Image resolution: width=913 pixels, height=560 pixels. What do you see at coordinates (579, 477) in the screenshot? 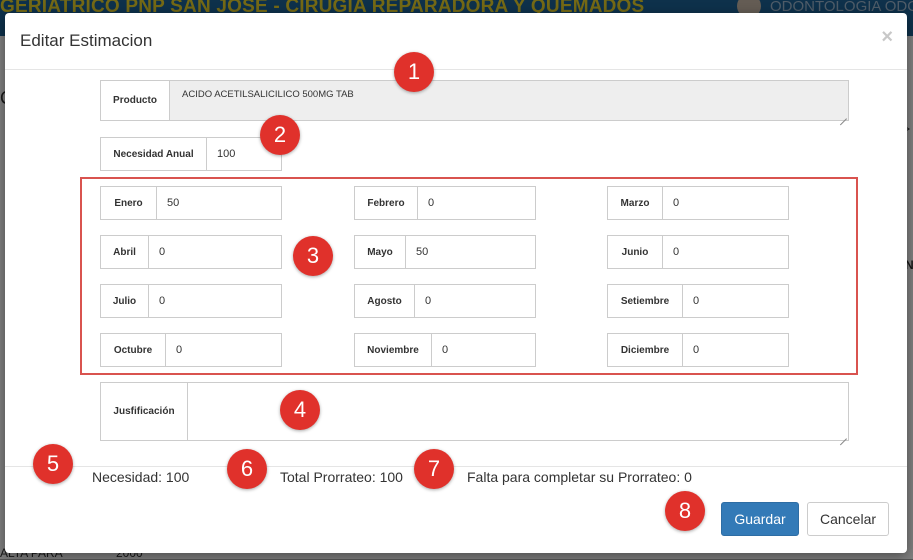
I see `falta-prorrateo-summary: Falta para completar su Prorrateo: 0` at bounding box center [579, 477].